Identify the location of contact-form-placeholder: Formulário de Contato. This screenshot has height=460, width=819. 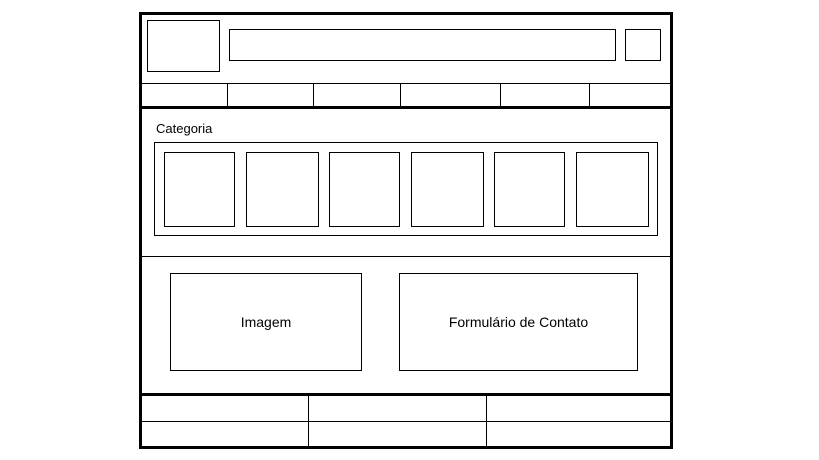
(518, 322).